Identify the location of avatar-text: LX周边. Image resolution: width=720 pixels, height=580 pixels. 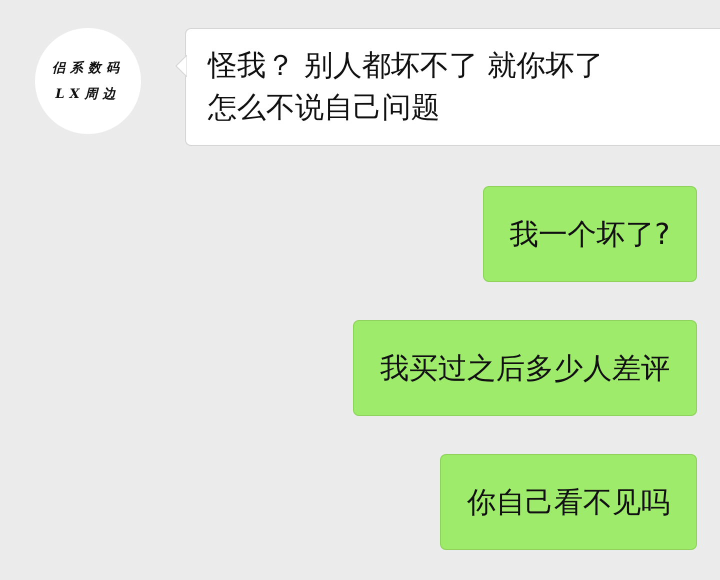
(88, 94).